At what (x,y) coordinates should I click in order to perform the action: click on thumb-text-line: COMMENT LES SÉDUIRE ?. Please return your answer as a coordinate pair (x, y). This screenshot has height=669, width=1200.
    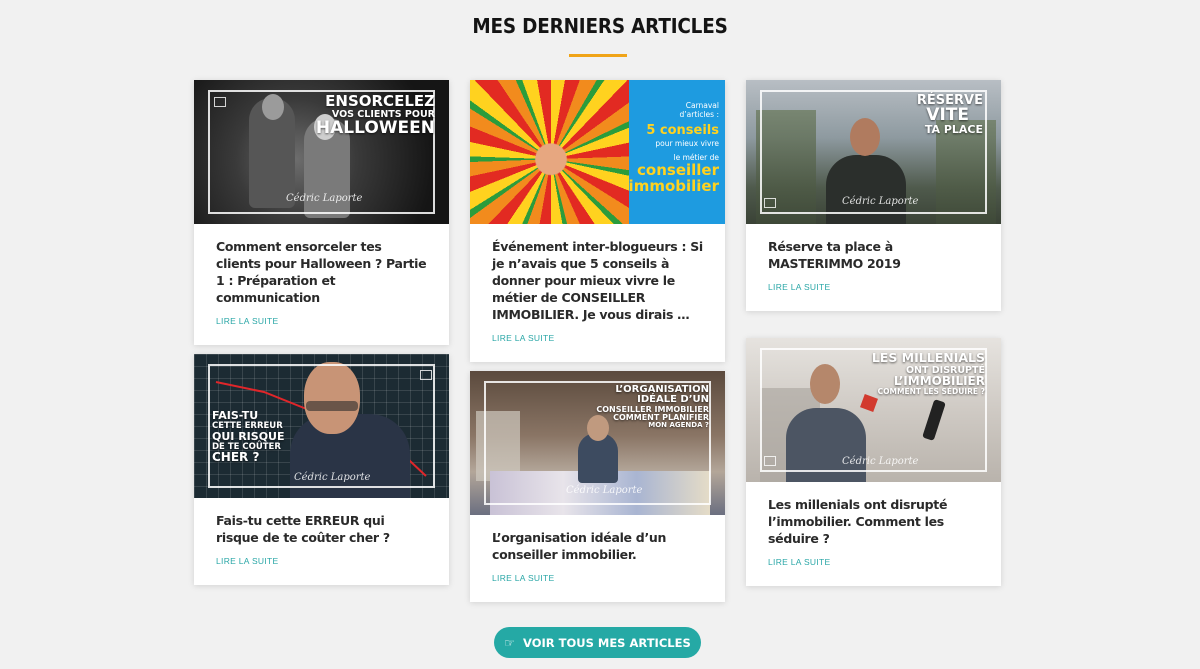
    Looking at the image, I should click on (931, 391).